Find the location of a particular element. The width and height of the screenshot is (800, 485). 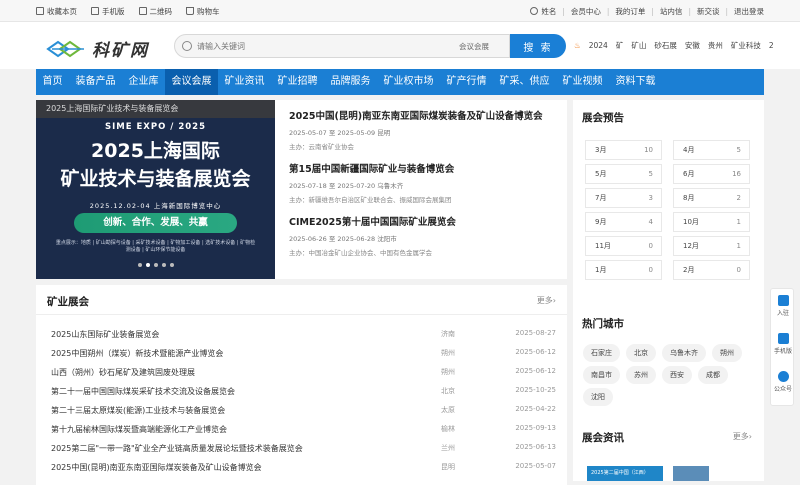

city-tag: 成都 is located at coordinates (713, 375).